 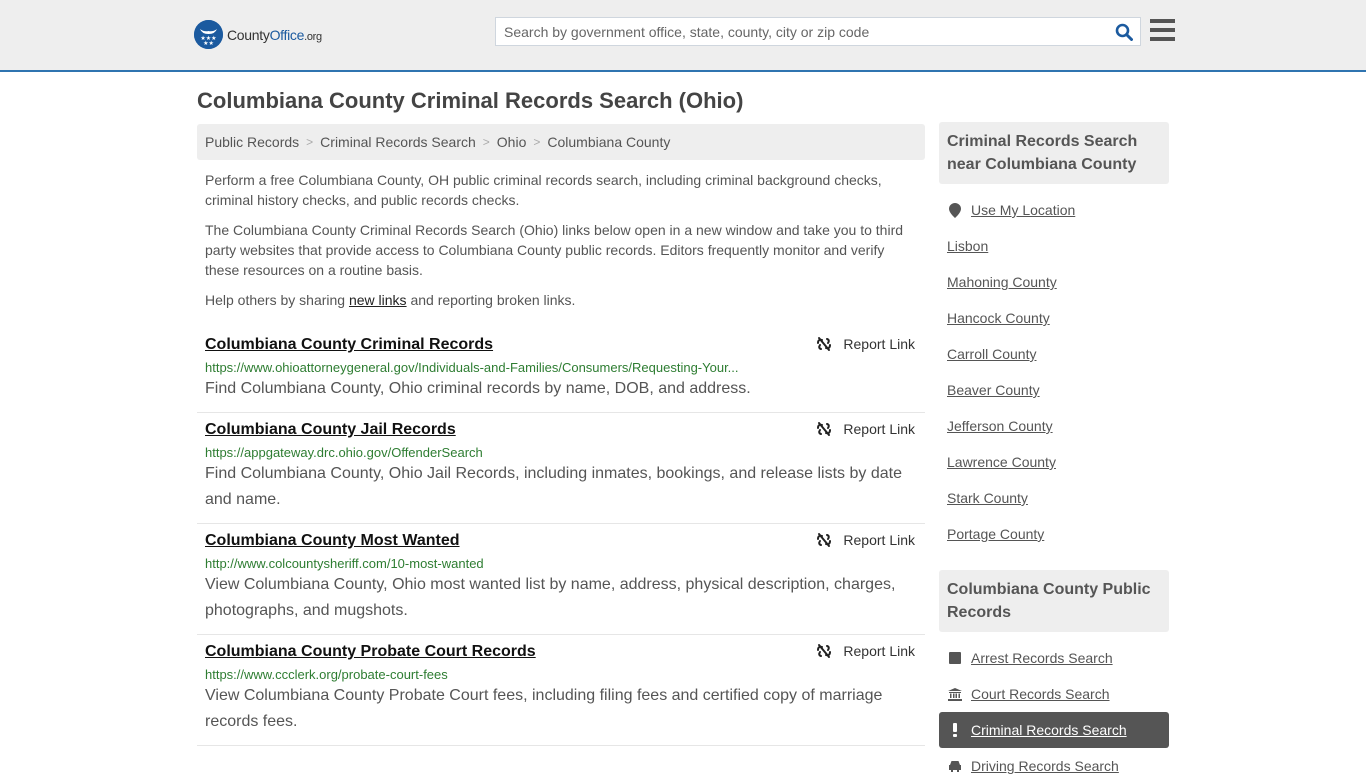 What do you see at coordinates (349, 345) in the screenshot?
I see `result-title-link: Columbiana County Criminal Records` at bounding box center [349, 345].